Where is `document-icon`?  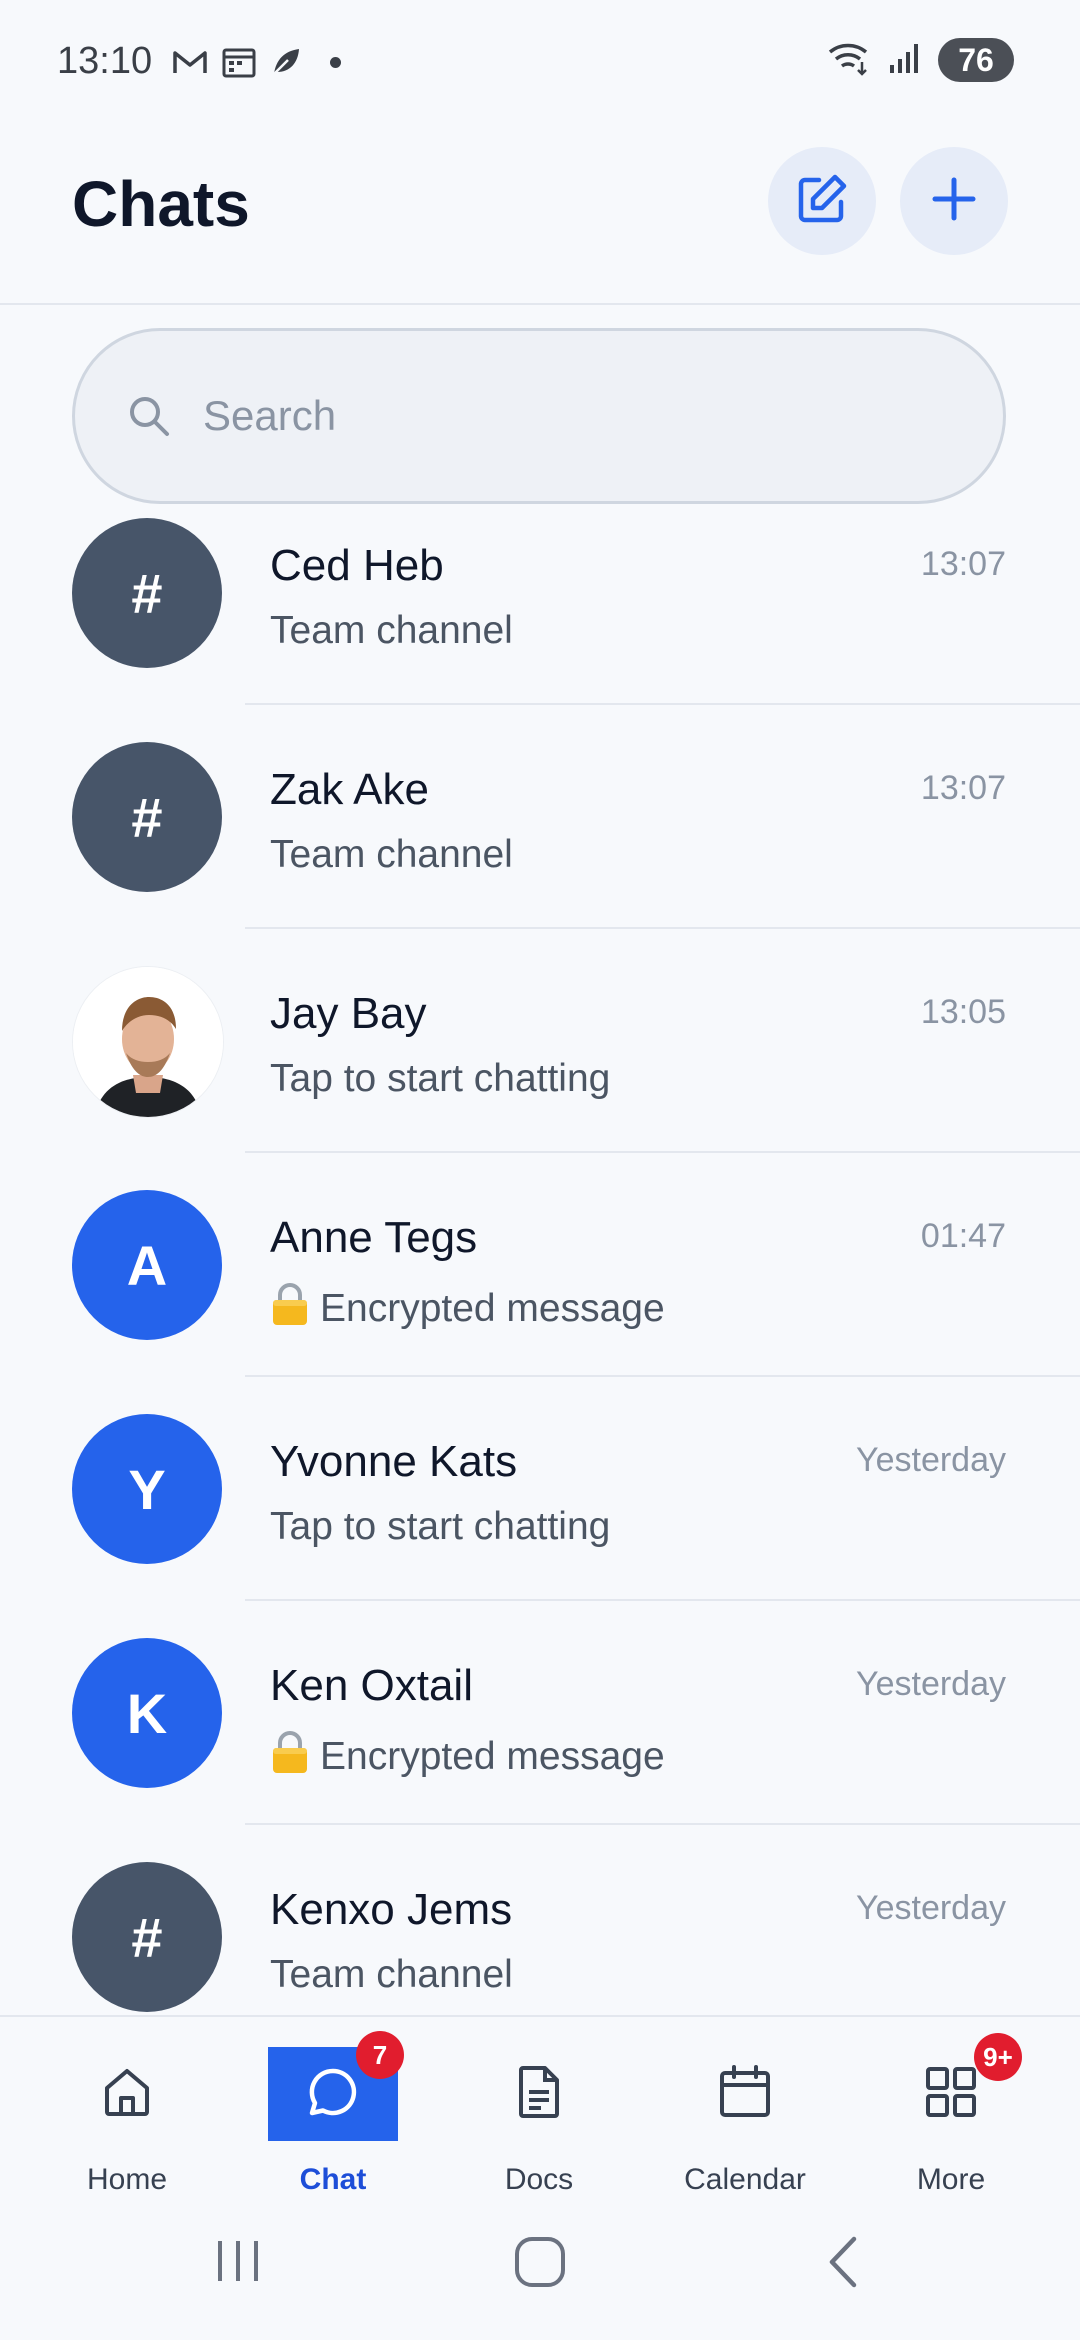
document-icon is located at coordinates (539, 2094).